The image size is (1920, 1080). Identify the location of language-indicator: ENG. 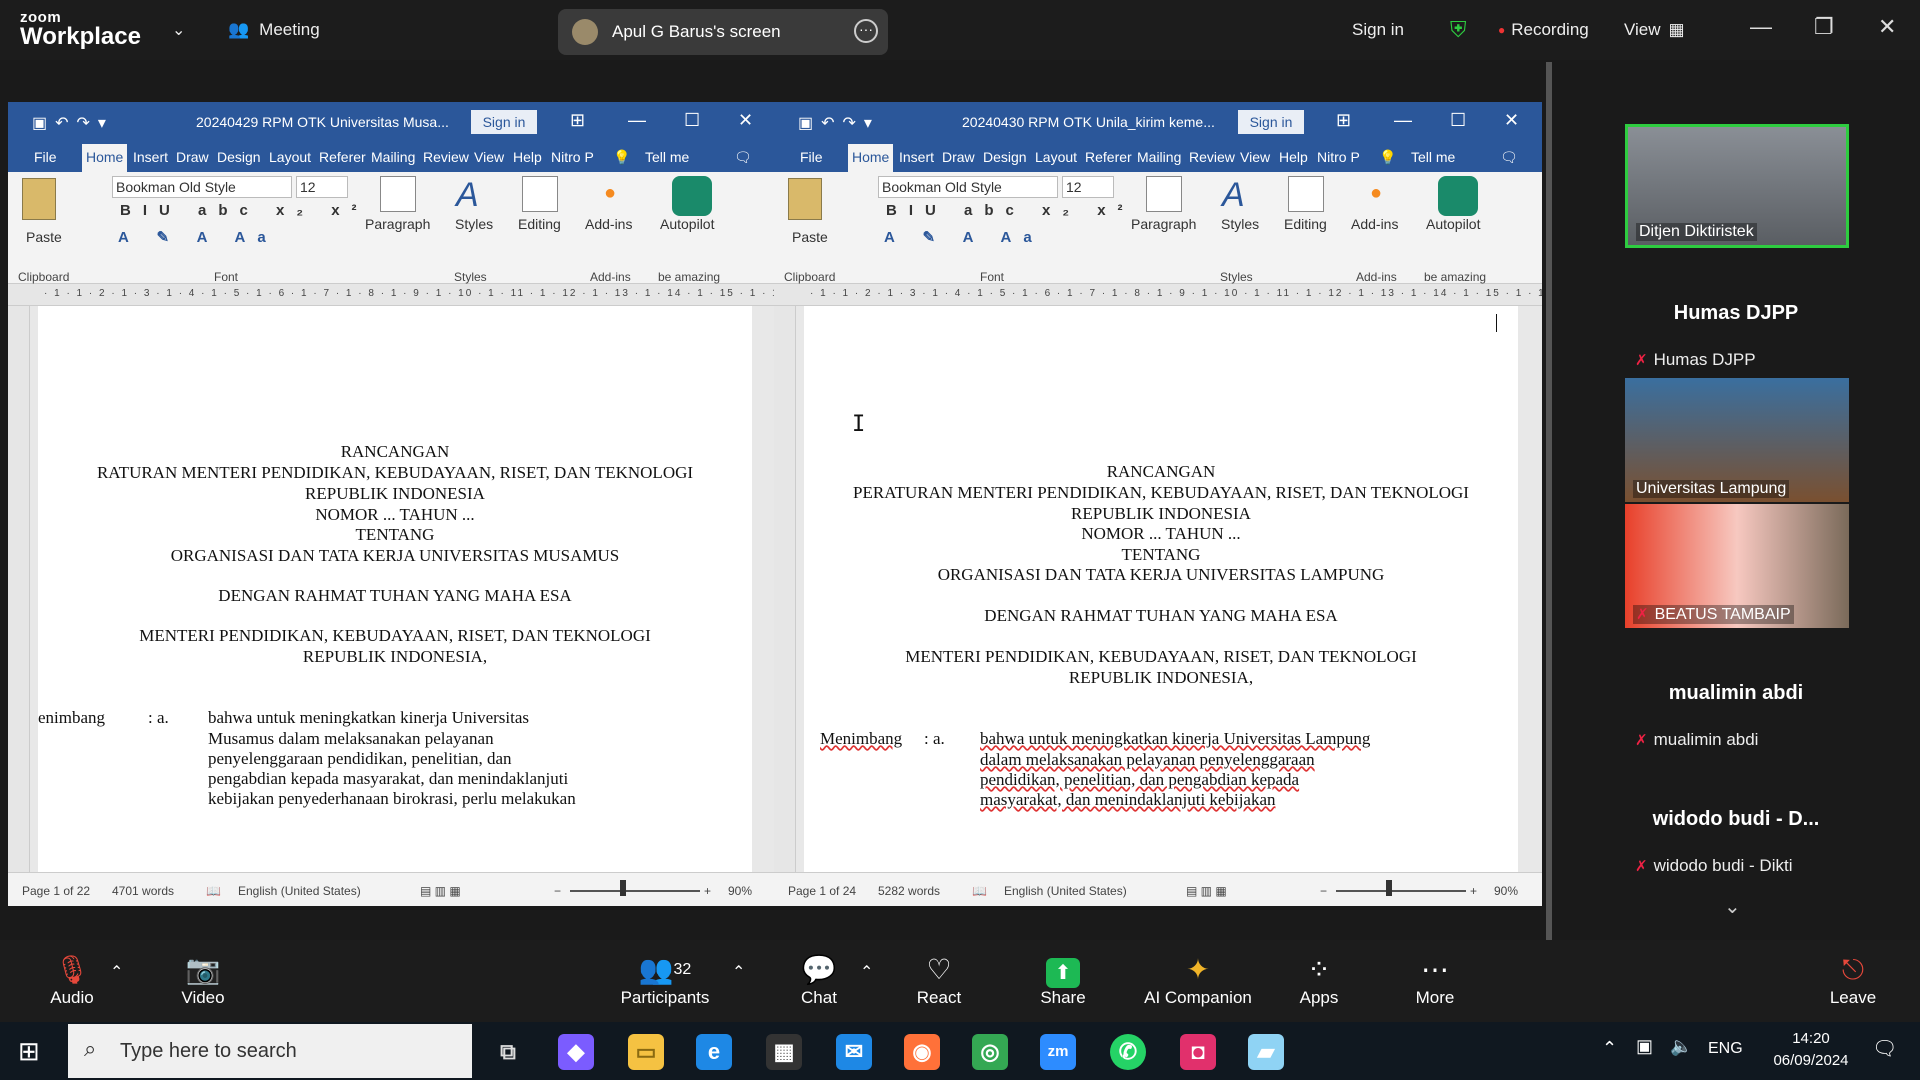
(1725, 1049).